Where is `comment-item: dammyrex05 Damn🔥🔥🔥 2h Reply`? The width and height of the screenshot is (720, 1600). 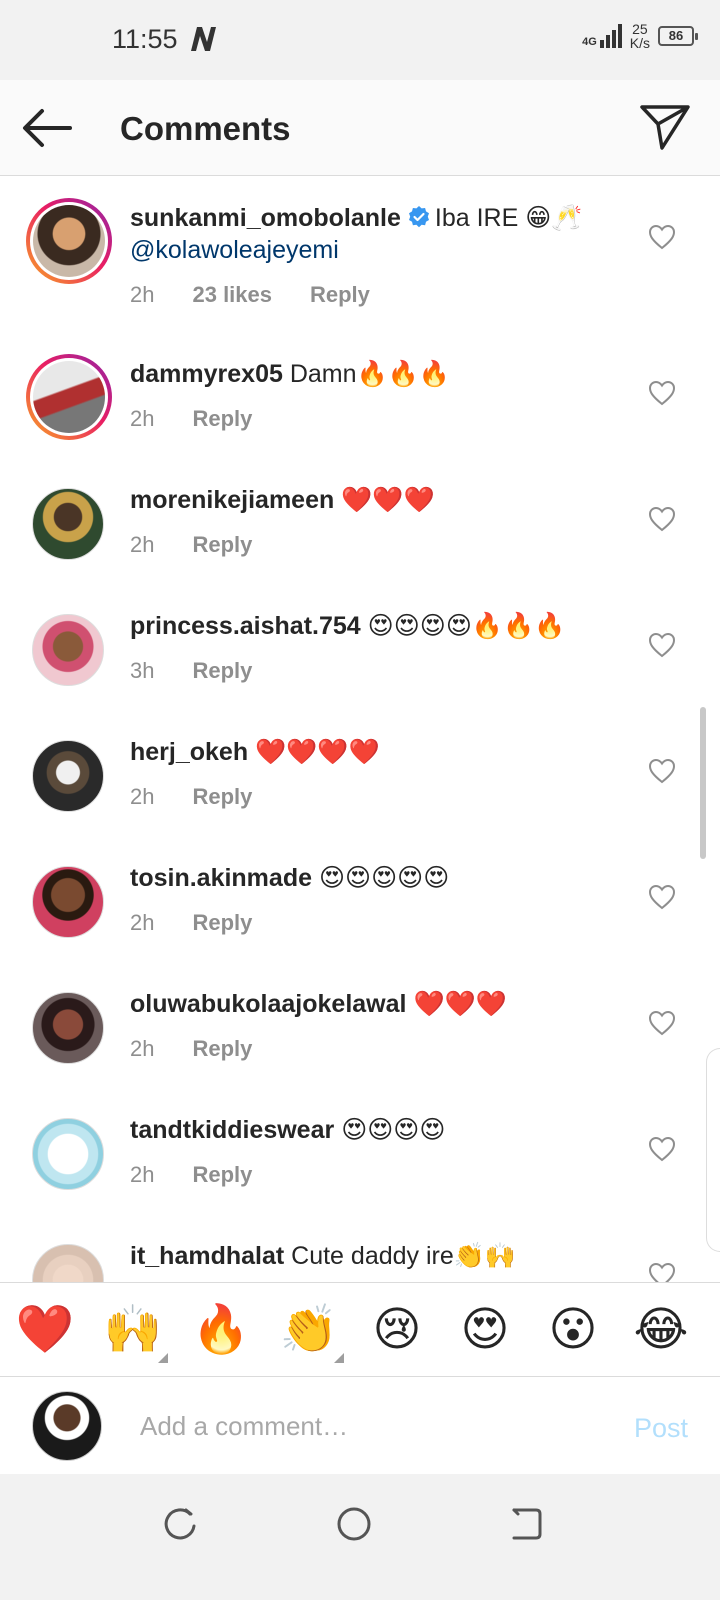 comment-item: dammyrex05 Damn🔥🔥🔥 2h Reply is located at coordinates (360, 389).